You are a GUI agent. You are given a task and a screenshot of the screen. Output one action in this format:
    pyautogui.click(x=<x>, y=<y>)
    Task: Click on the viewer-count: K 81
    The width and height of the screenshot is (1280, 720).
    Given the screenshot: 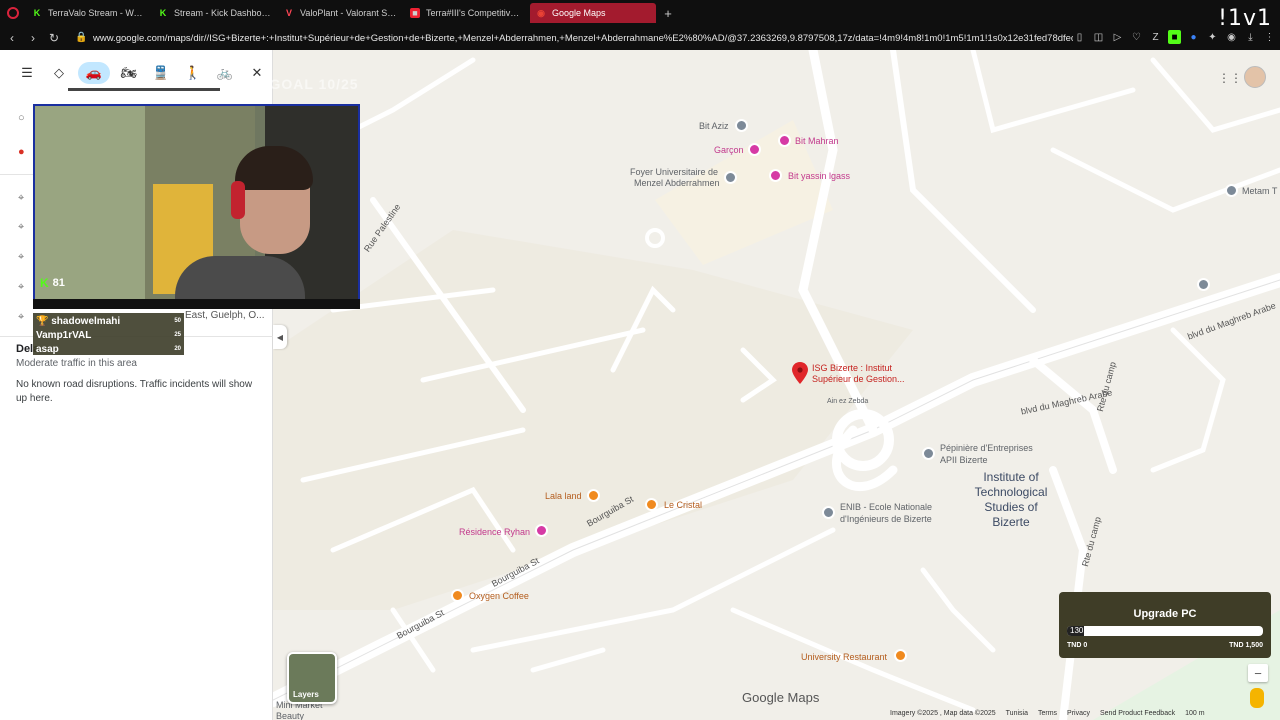 What is the action you would take?
    pyautogui.click(x=52, y=283)
    